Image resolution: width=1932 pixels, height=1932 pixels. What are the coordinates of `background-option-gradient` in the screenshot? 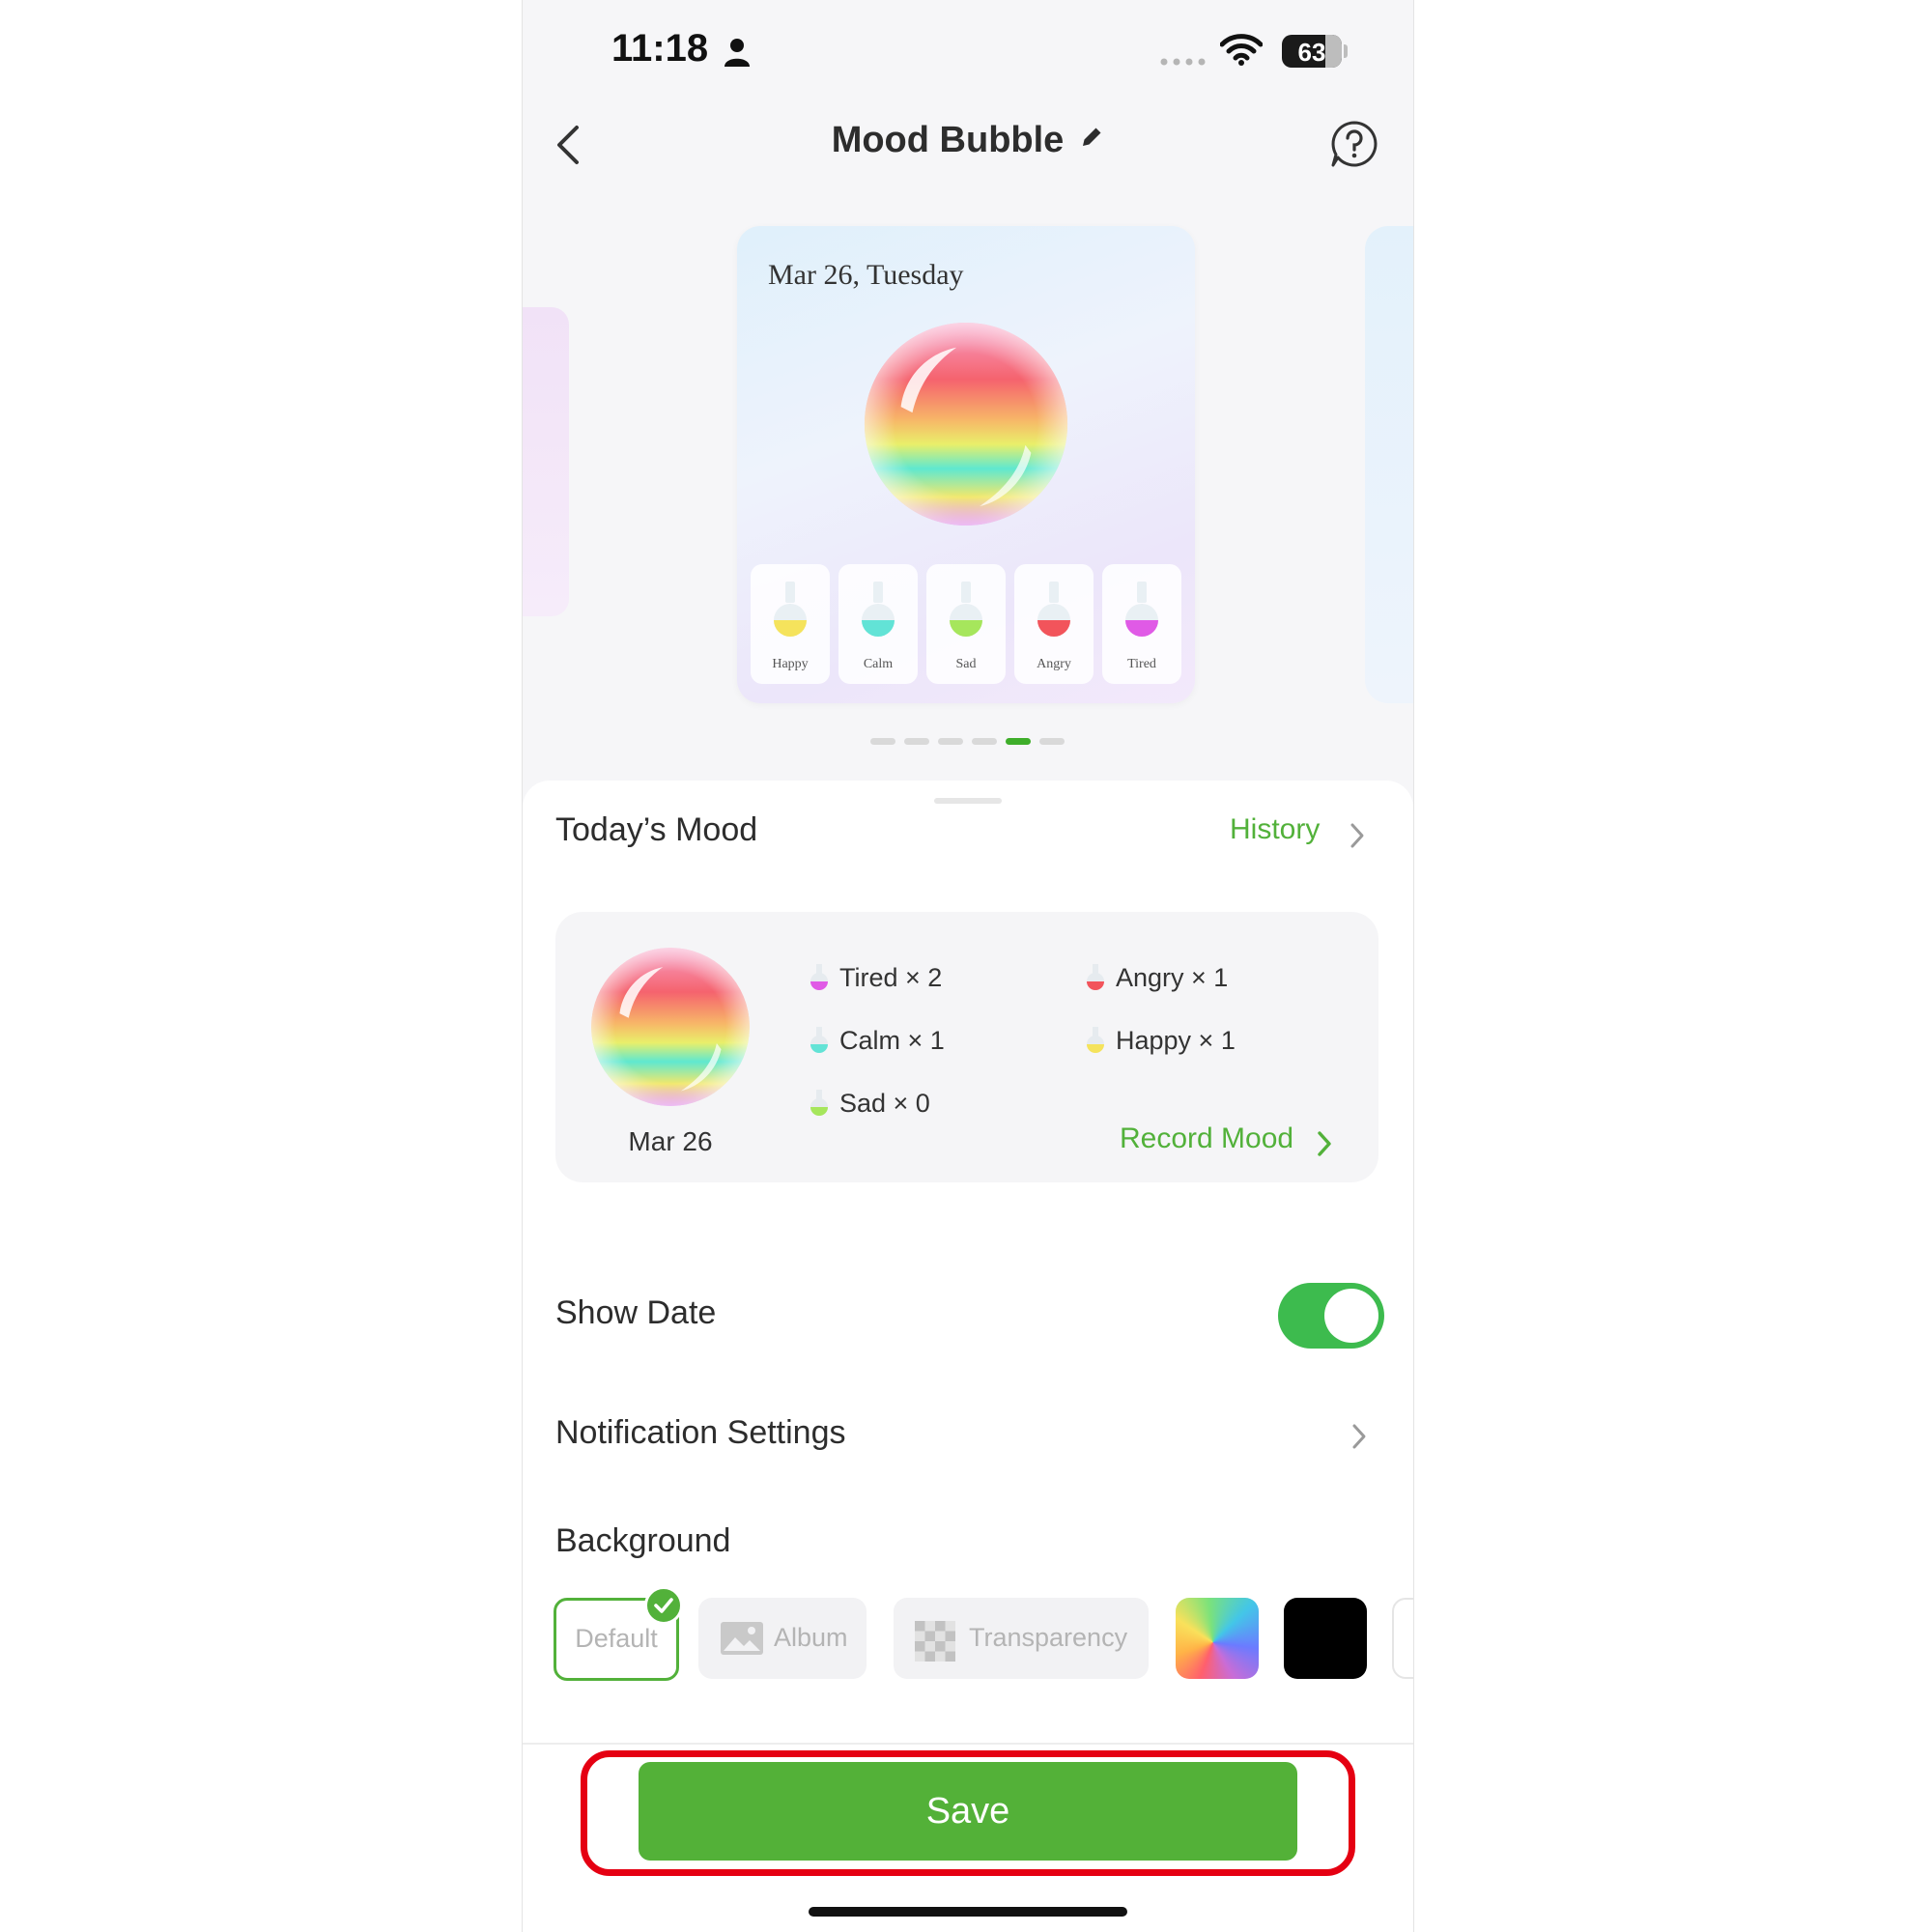 It's located at (1217, 1638).